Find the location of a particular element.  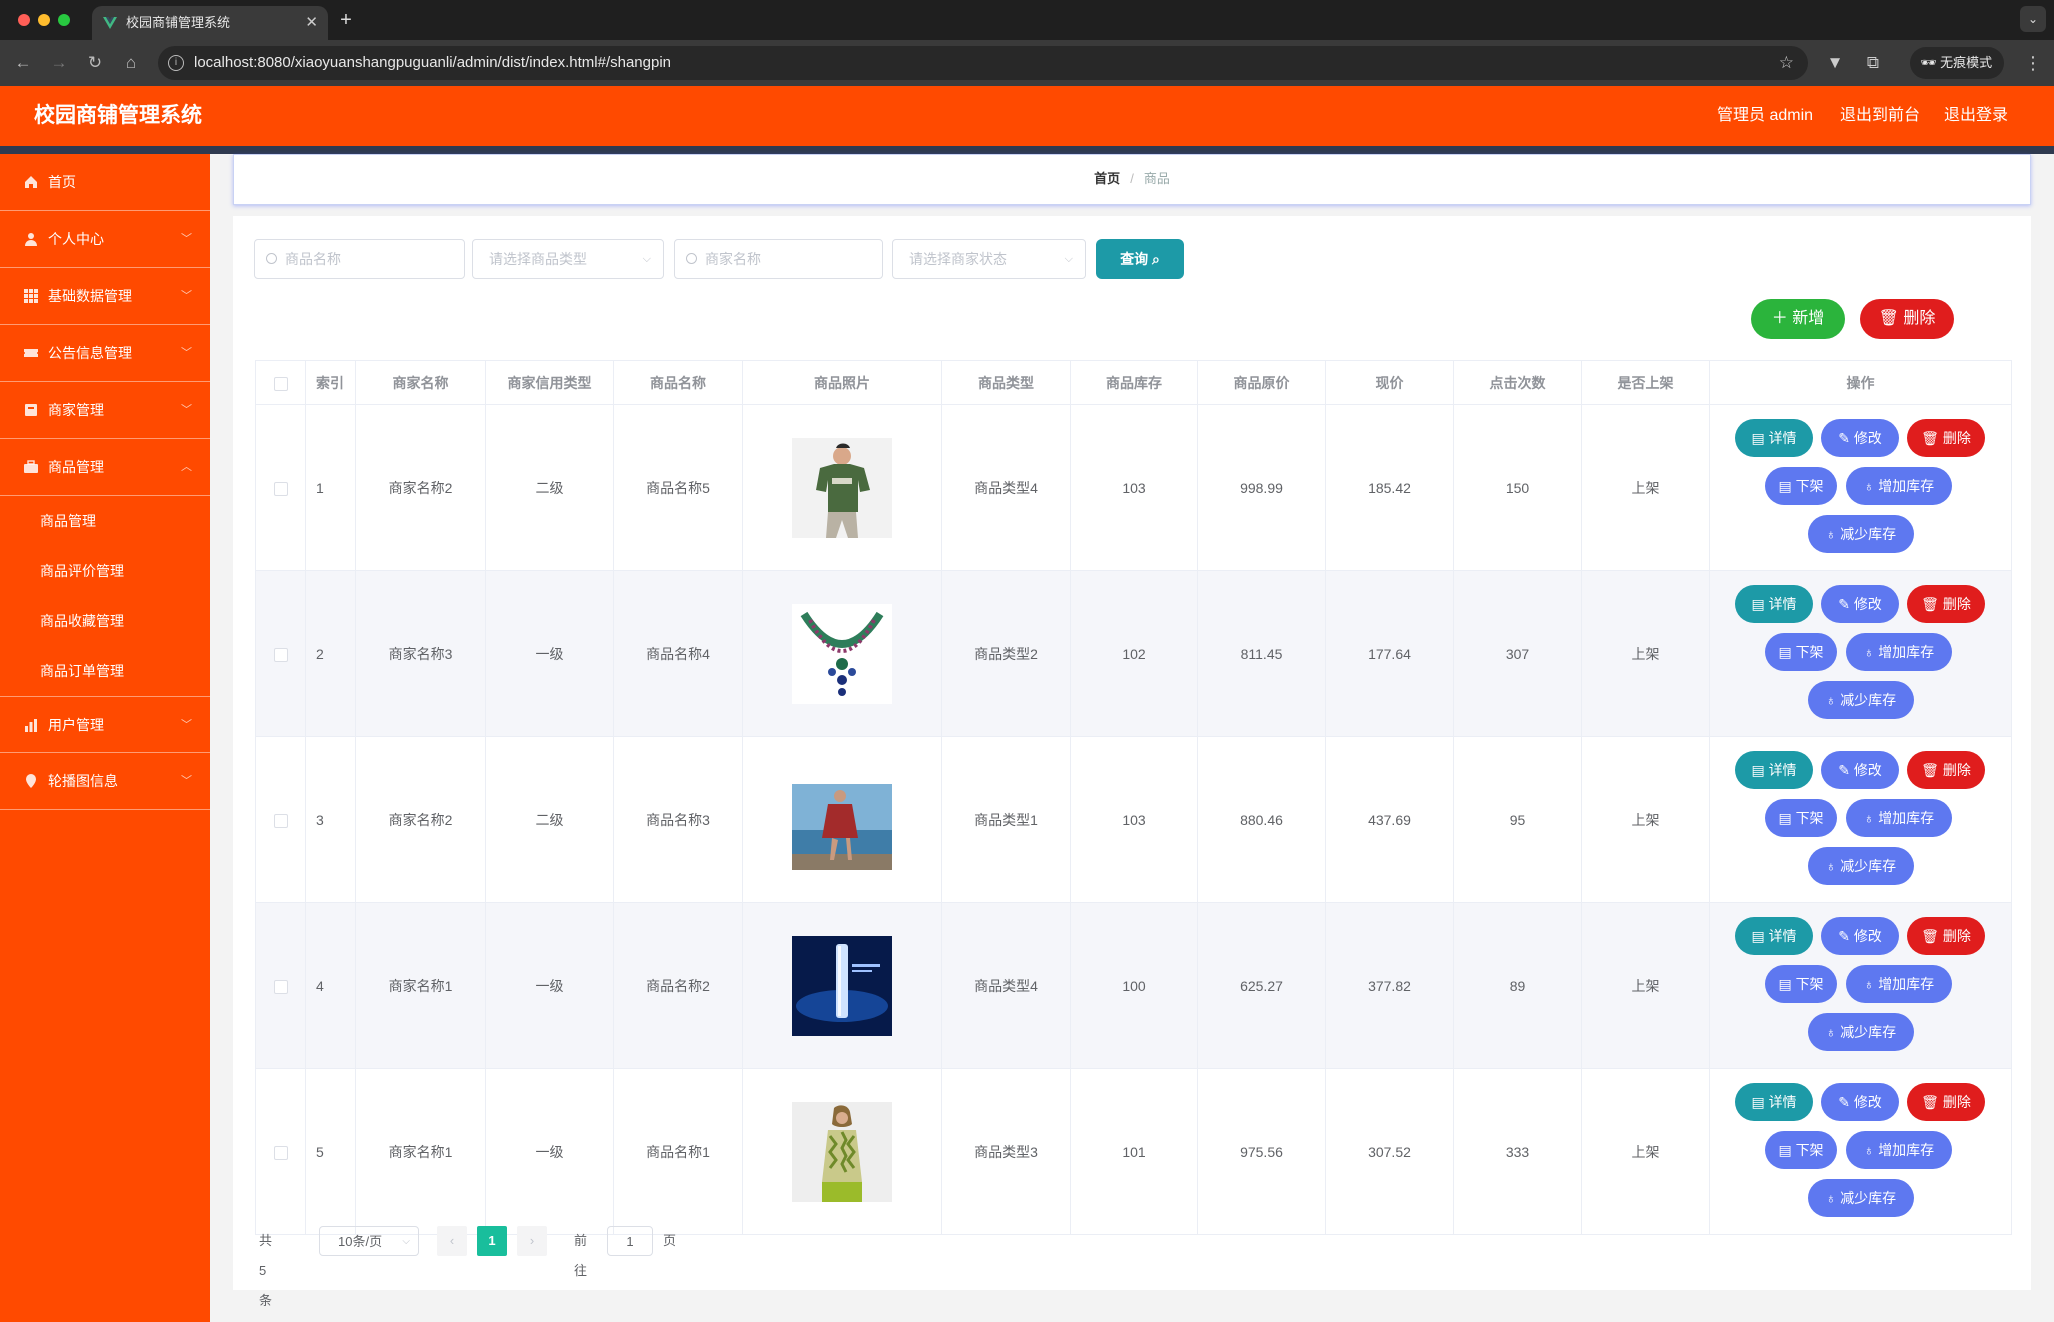

sidebar-item-basic-data: 基础数据管理 ﹀ is located at coordinates (105, 296).